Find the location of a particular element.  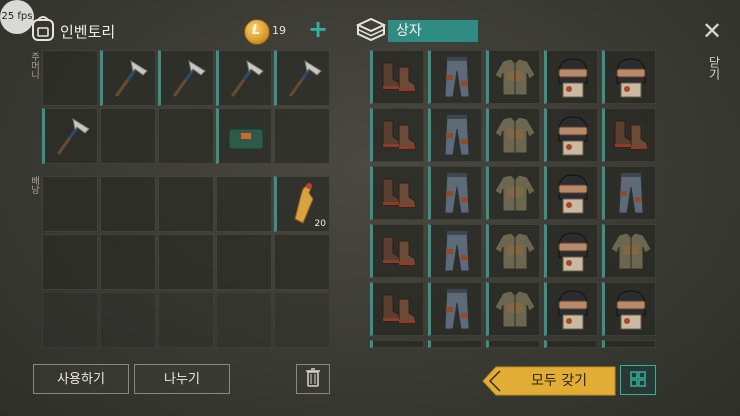

plus-icon: + is located at coordinates (318, 29).